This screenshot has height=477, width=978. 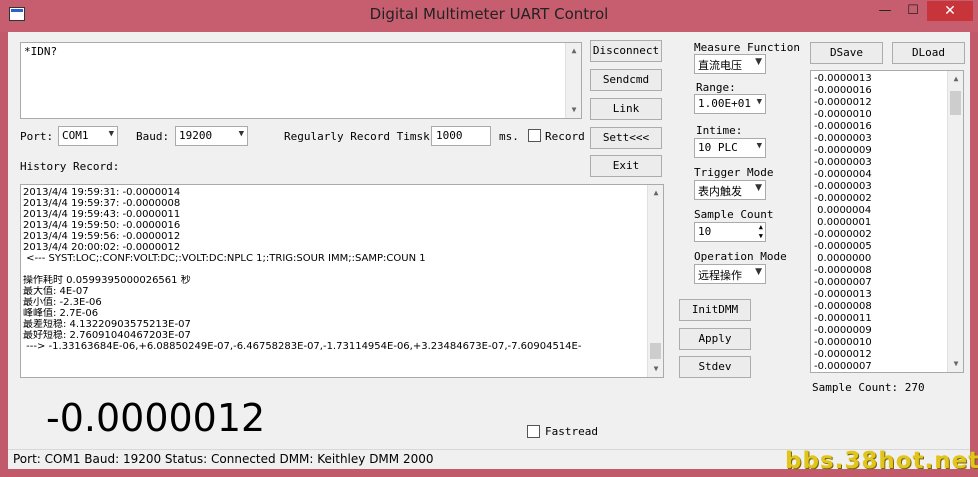 I want to click on history-line: 最大值: 4E-07, so click(x=56, y=291).